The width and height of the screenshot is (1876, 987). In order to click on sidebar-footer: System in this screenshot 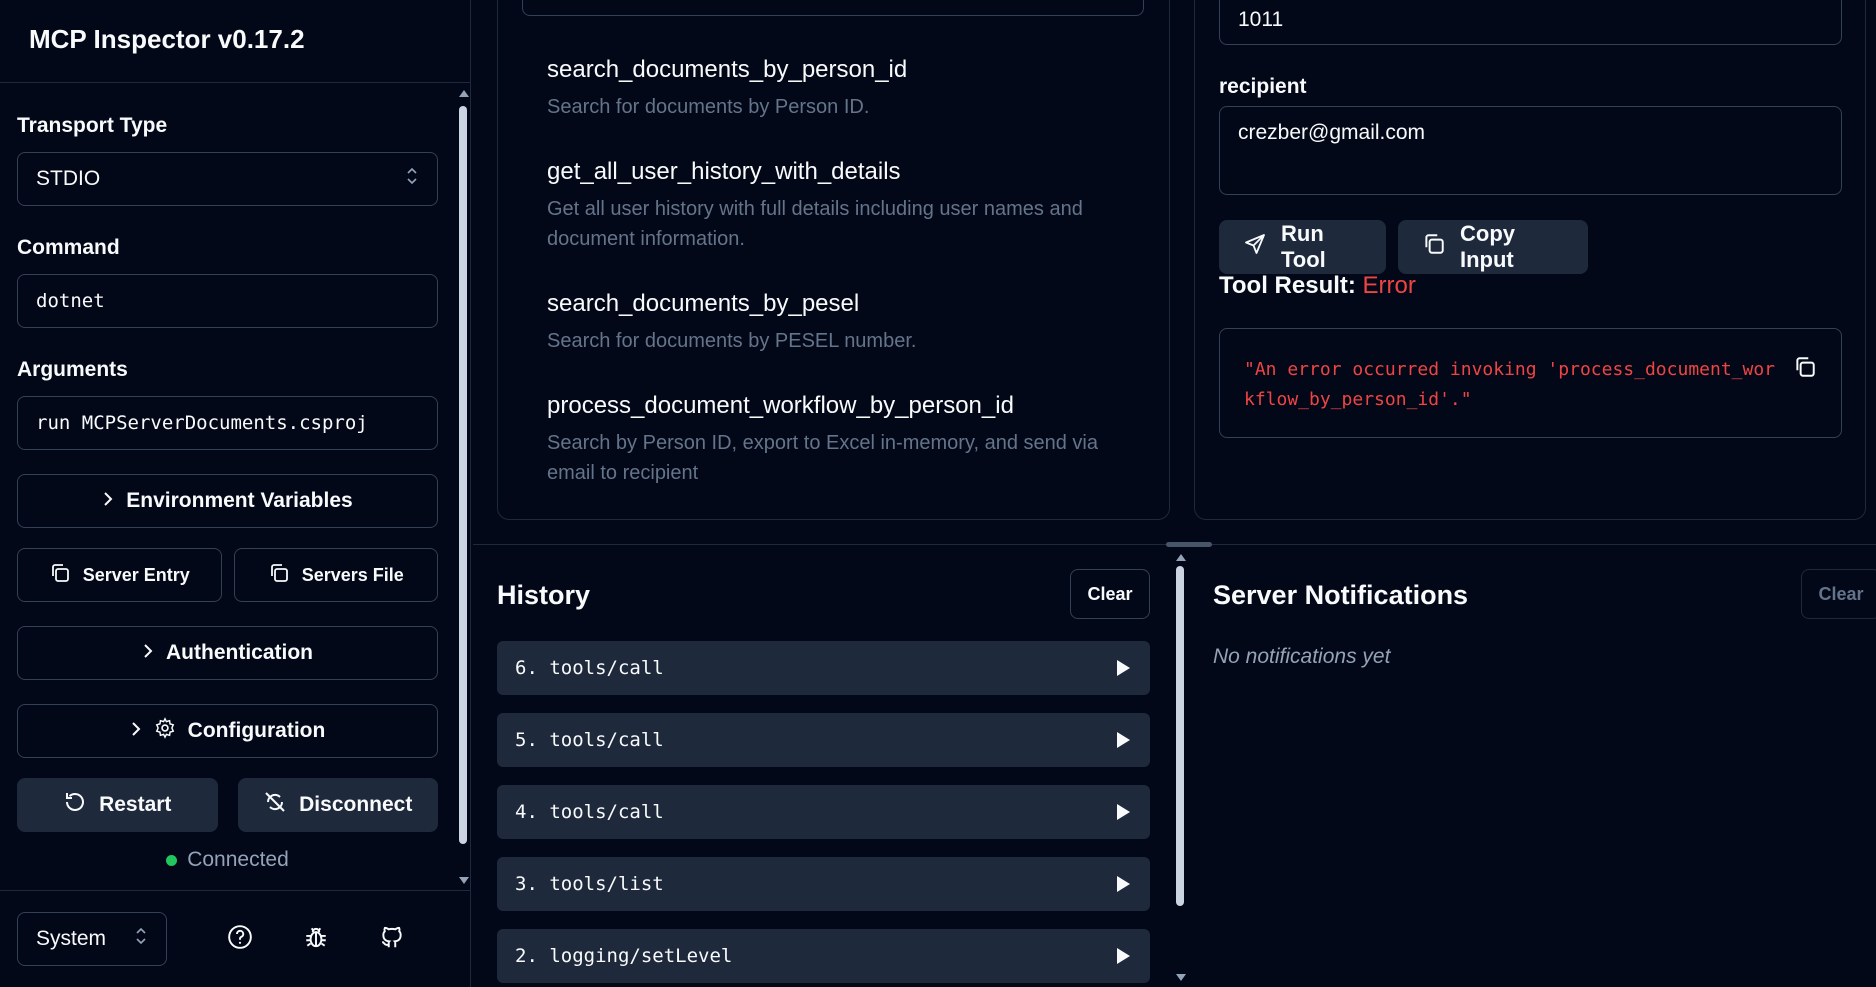, I will do `click(235, 938)`.